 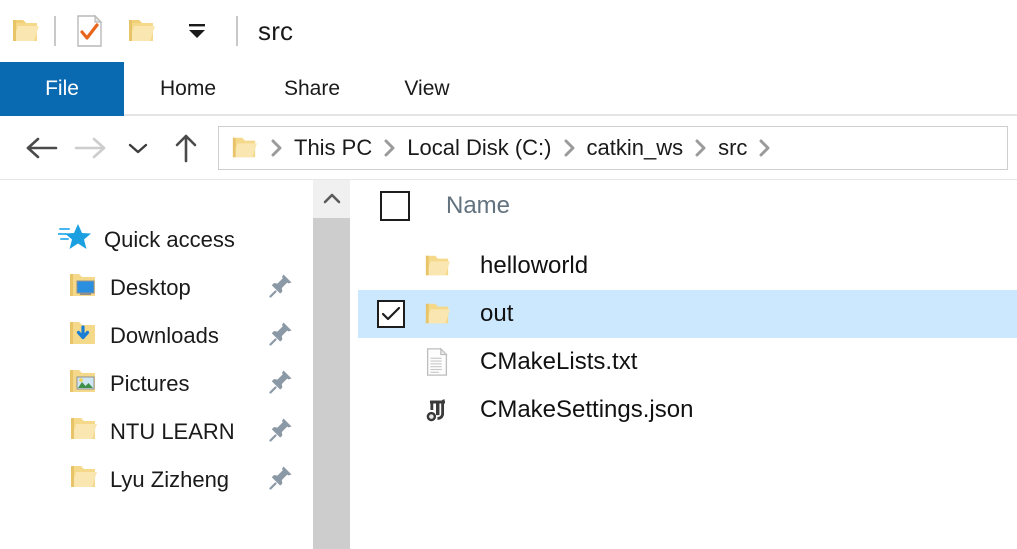 I want to click on pane-divider, so click(x=354, y=364).